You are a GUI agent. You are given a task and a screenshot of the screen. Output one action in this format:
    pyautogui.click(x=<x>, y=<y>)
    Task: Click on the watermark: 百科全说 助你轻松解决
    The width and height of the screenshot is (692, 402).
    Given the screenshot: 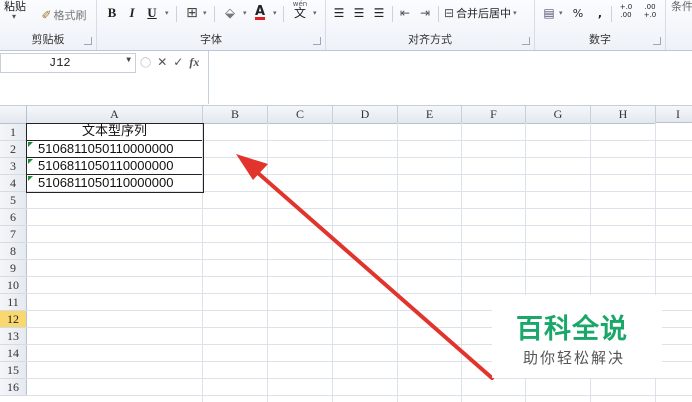 What is the action you would take?
    pyautogui.click(x=577, y=336)
    